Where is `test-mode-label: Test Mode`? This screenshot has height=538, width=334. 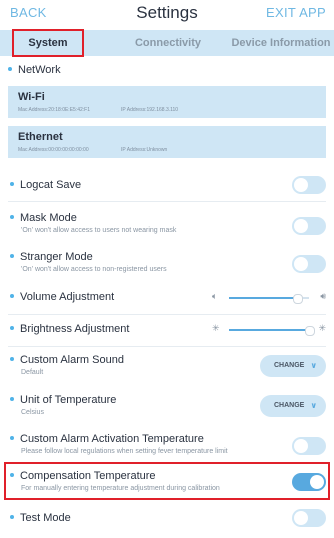
test-mode-label: Test Mode is located at coordinates (40, 518).